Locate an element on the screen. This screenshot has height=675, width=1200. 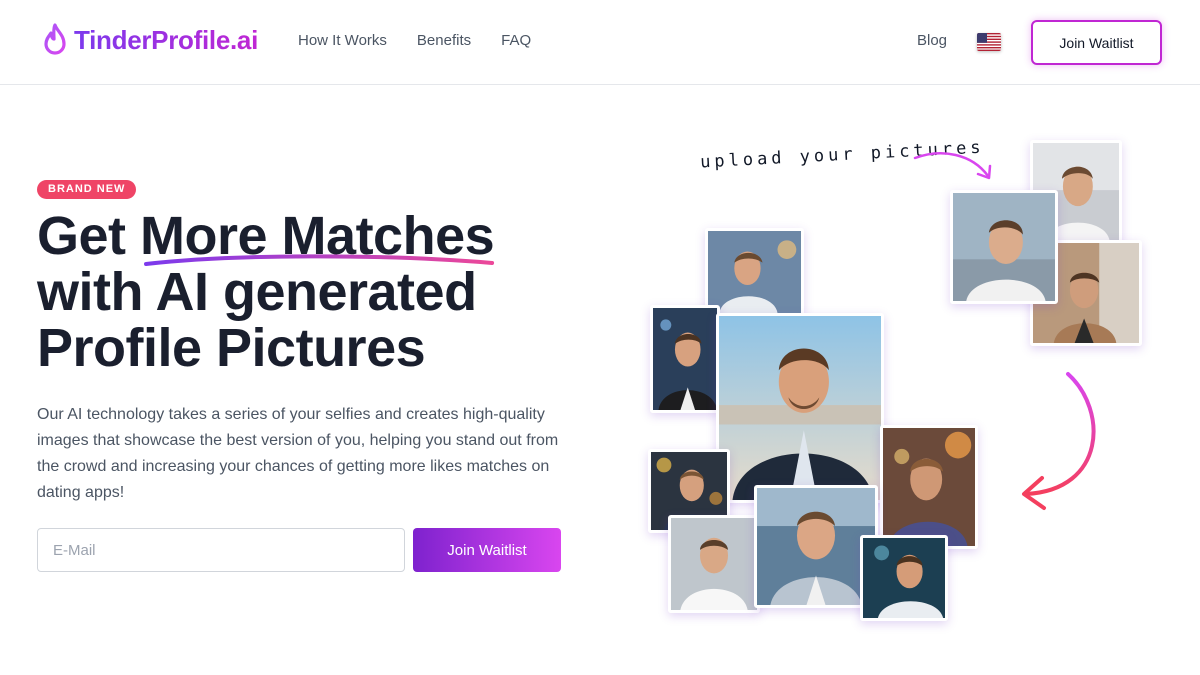
main-nav: How It Works Benefits FAQ is located at coordinates (414, 40).